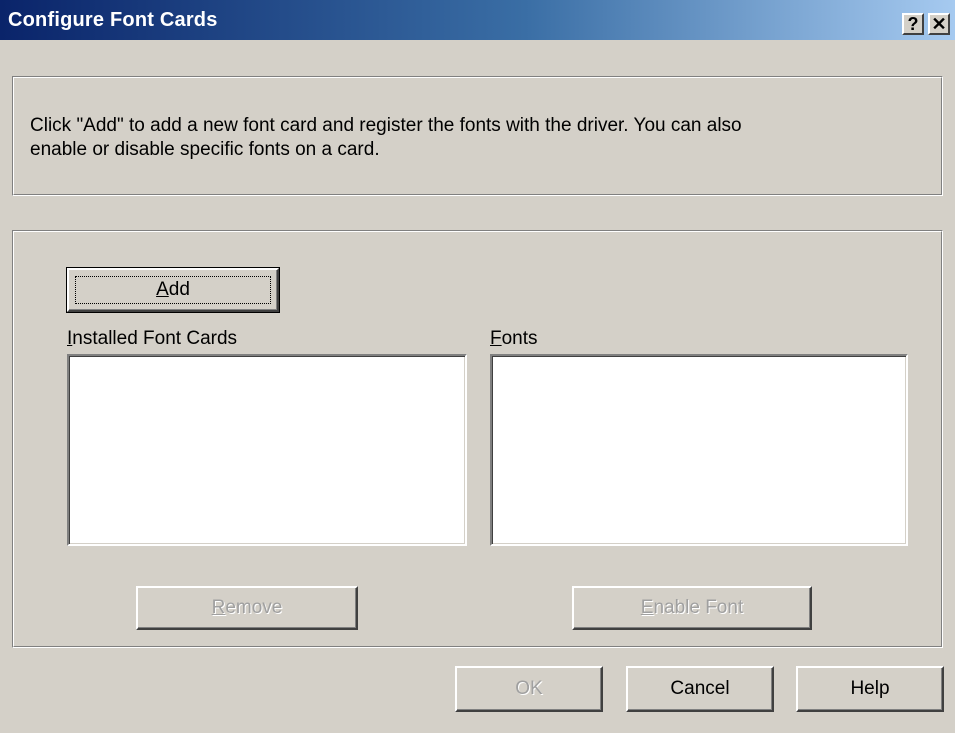 The width and height of the screenshot is (955, 733). What do you see at coordinates (173, 290) in the screenshot?
I see `add-button: Add` at bounding box center [173, 290].